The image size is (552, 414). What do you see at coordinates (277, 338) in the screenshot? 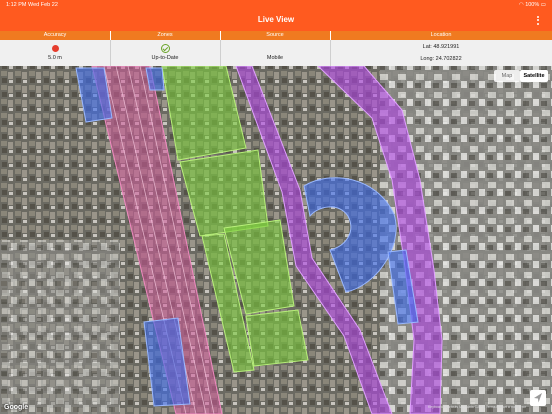
I see `green-zone-overlay` at bounding box center [277, 338].